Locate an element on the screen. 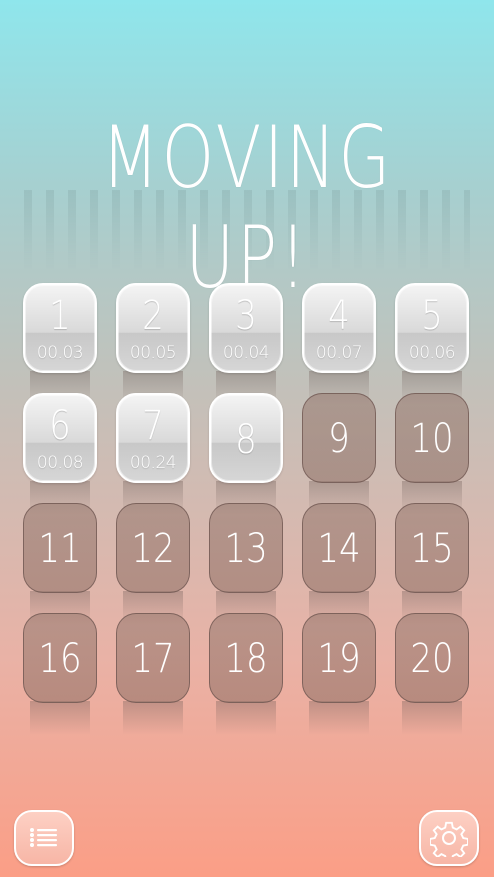 The width and height of the screenshot is (494, 877). level-number: 20 is located at coordinates (432, 659).